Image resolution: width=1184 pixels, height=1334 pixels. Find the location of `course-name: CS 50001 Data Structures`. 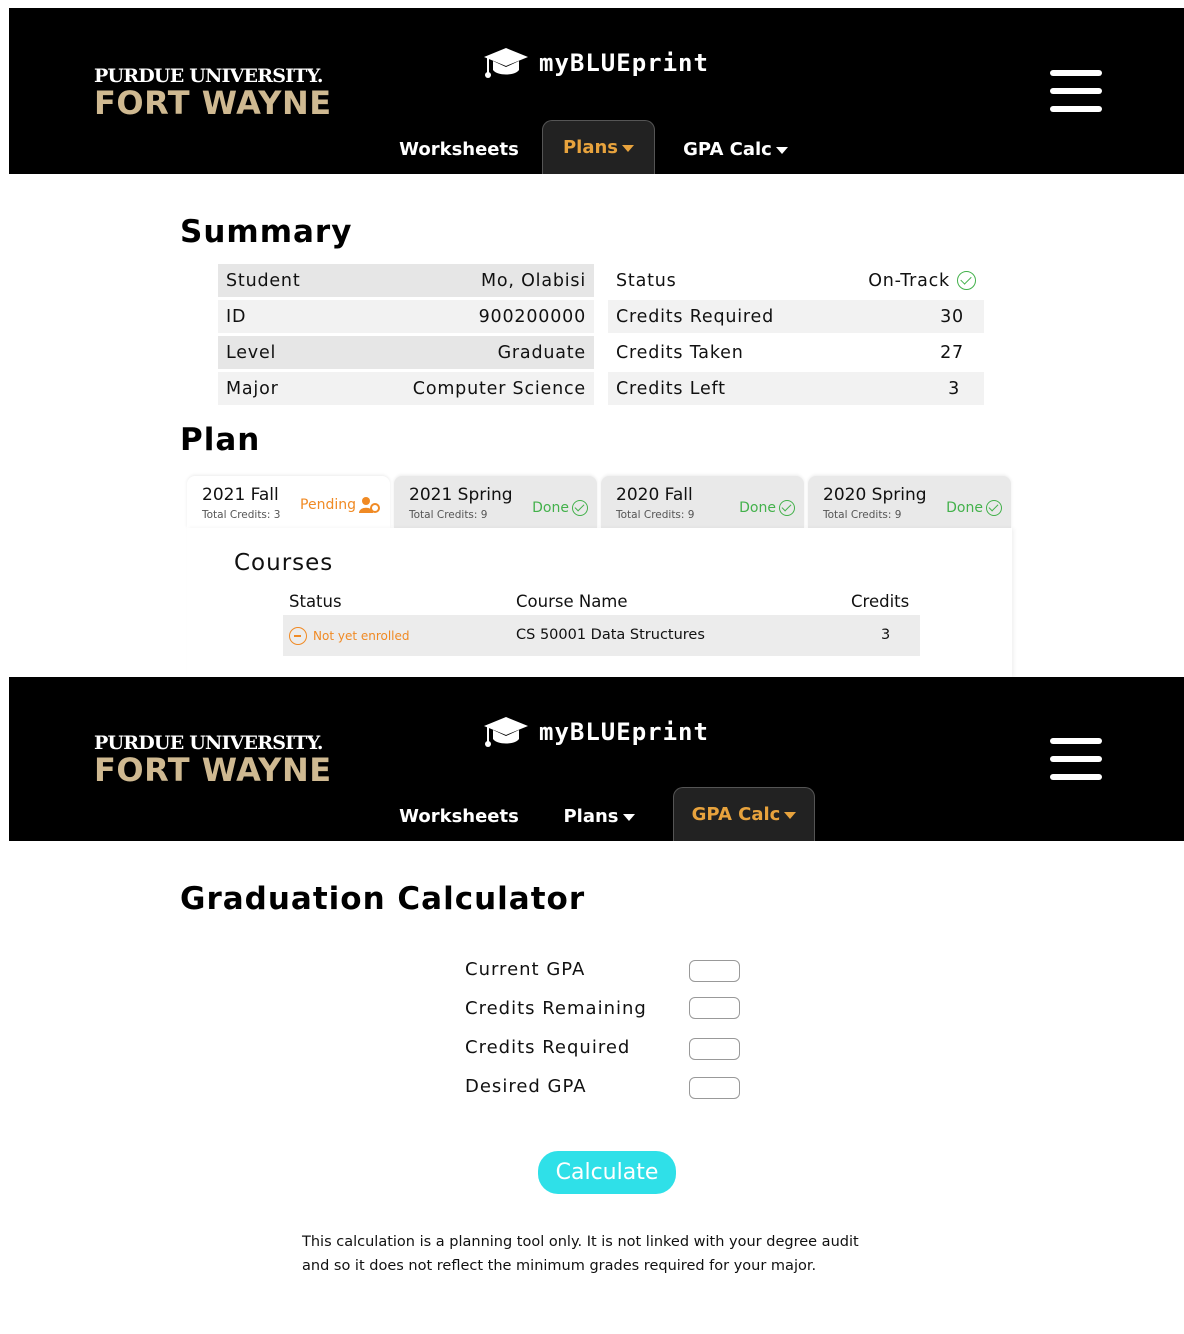

course-name: CS 50001 Data Structures is located at coordinates (610, 635).